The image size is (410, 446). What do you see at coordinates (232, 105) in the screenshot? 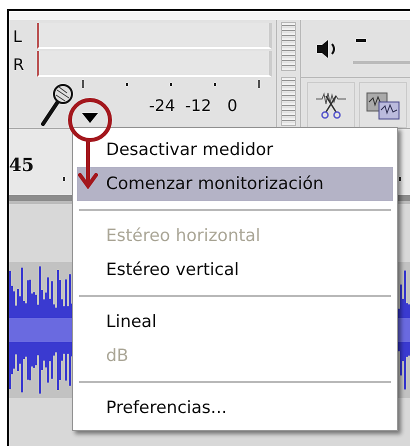
I see `scale-label: 0` at bounding box center [232, 105].